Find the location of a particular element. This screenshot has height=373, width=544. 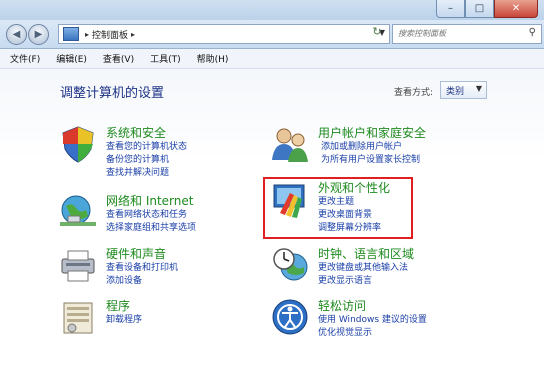

category-link-label: 为所有用户设置家长控制 is located at coordinates (371, 160).